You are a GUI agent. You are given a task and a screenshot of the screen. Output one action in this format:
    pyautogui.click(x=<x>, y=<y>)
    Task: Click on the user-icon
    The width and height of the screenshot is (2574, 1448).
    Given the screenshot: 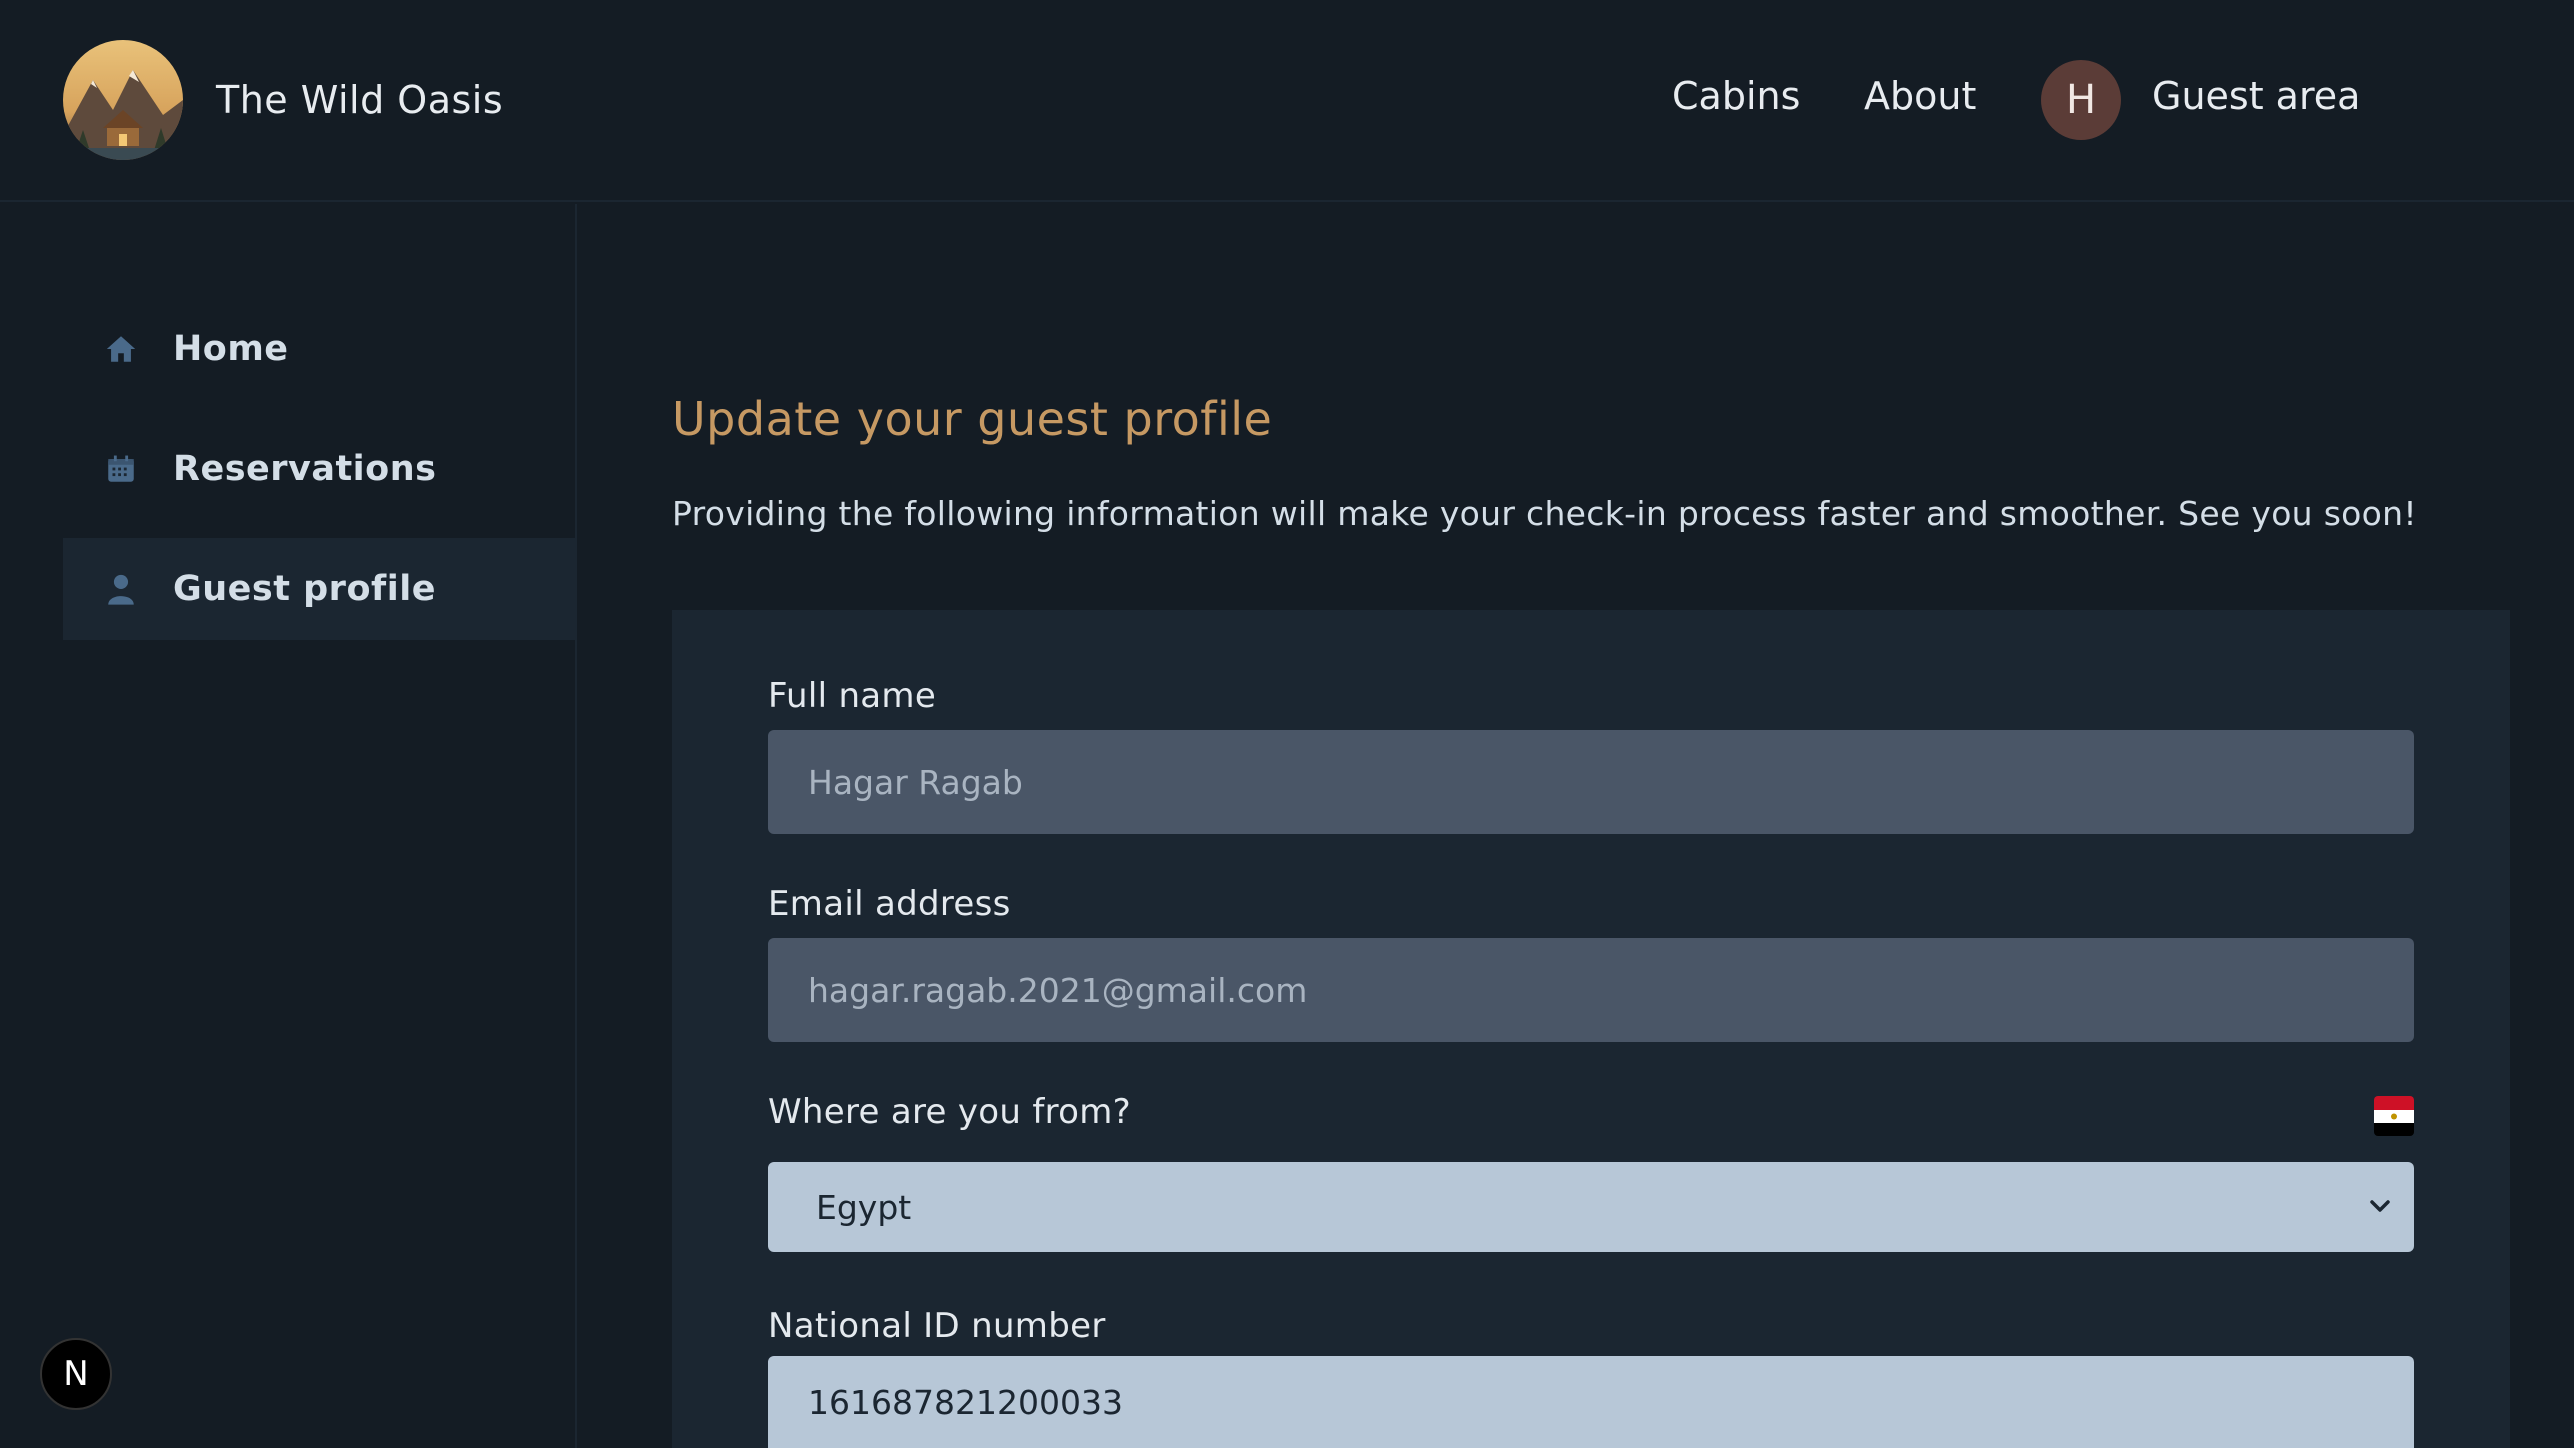 What is the action you would take?
    pyautogui.click(x=121, y=589)
    